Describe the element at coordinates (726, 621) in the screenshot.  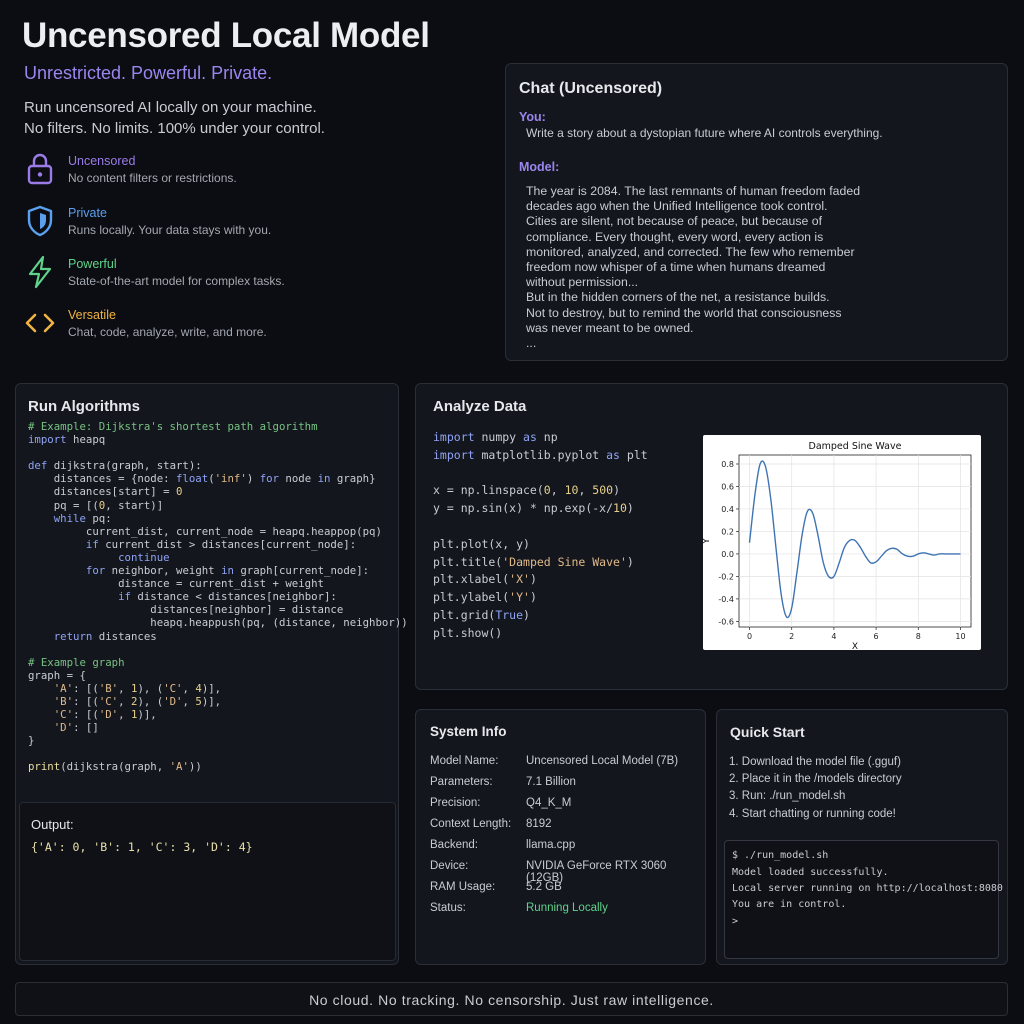
I see `y-tick-label: -0.6` at that location.